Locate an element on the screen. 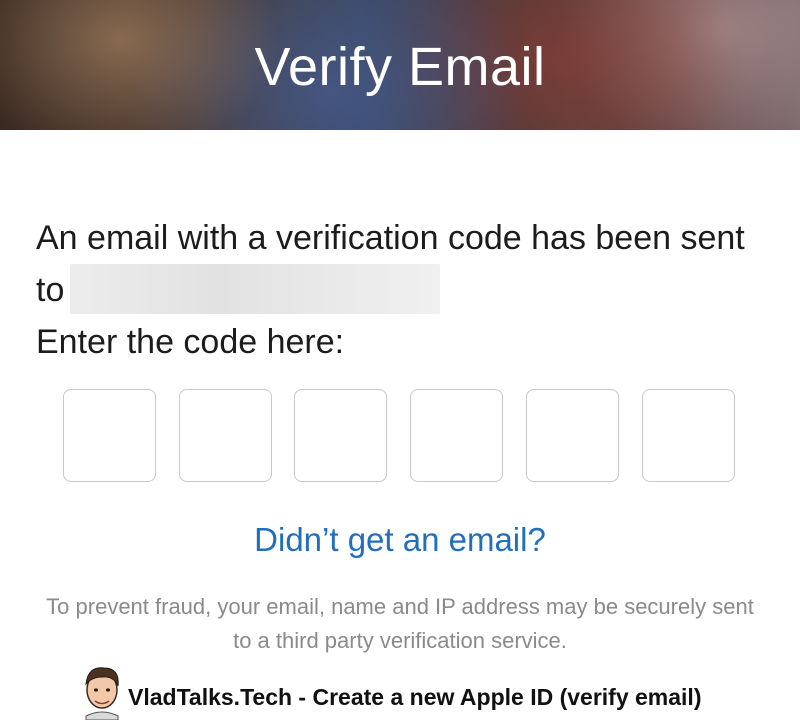 The height and width of the screenshot is (720, 800). redacted-email is located at coordinates (255, 289).